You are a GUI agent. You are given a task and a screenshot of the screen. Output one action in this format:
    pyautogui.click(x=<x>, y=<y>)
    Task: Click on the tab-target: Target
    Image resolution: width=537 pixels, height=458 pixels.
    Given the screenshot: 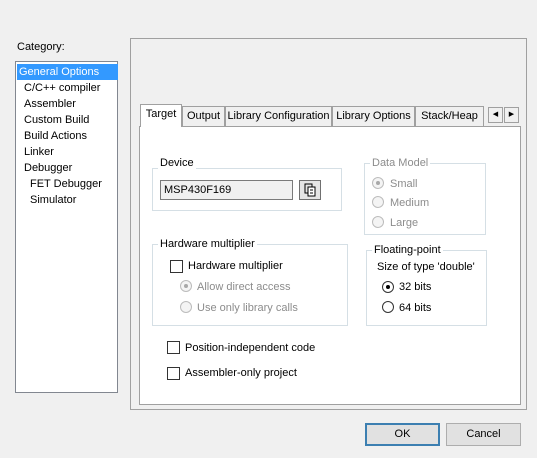 What is the action you would take?
    pyautogui.click(x=161, y=115)
    